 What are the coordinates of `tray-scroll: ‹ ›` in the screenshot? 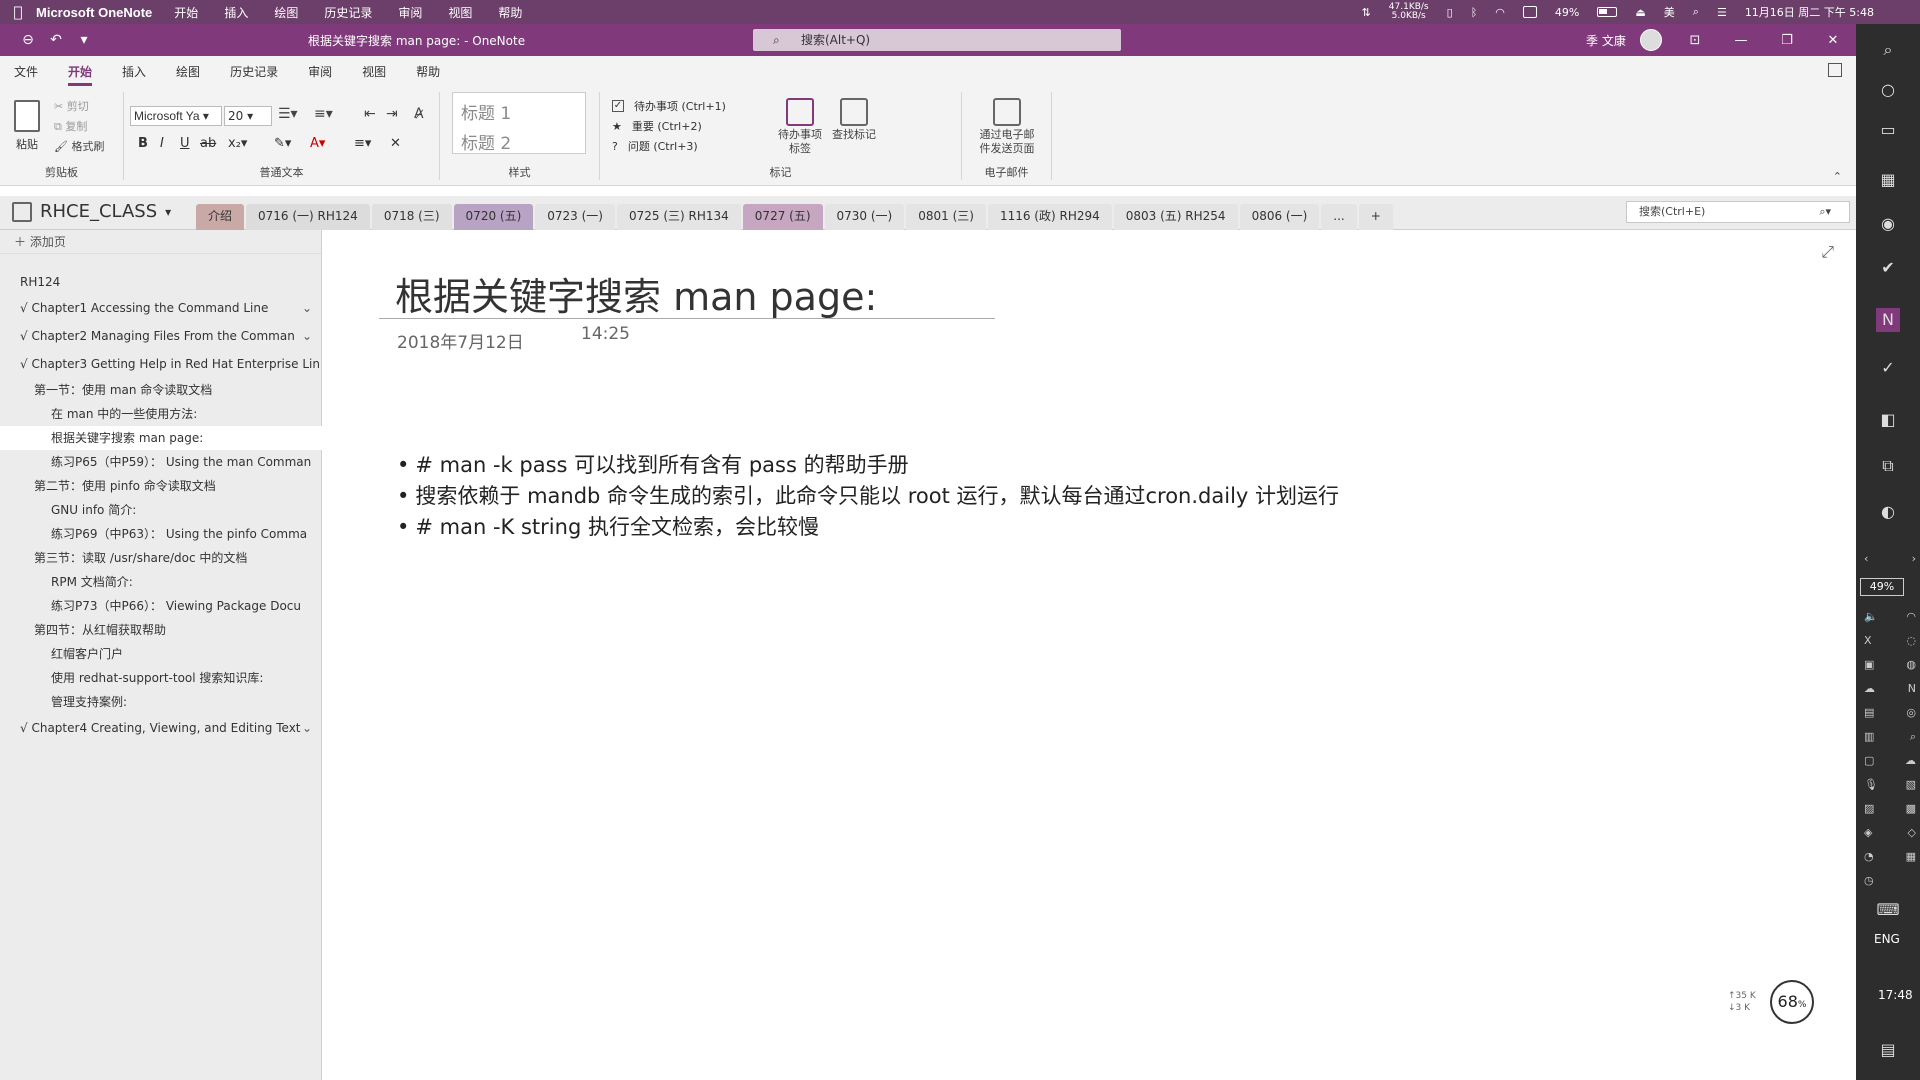 It's located at (1890, 558).